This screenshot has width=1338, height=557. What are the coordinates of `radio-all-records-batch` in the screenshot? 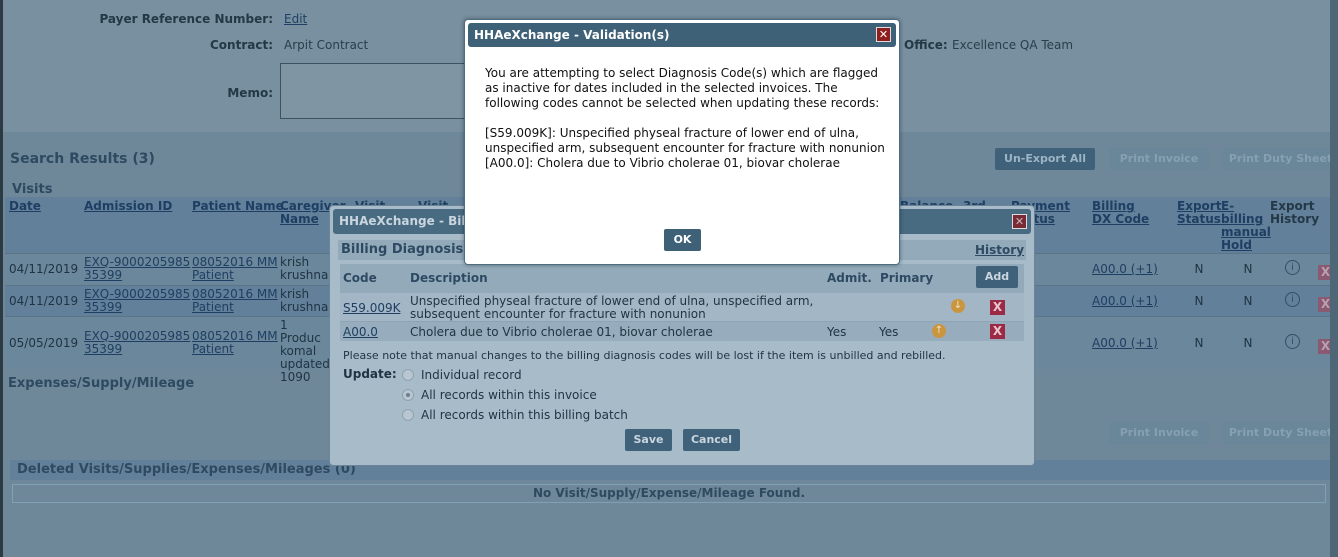 It's located at (408, 415).